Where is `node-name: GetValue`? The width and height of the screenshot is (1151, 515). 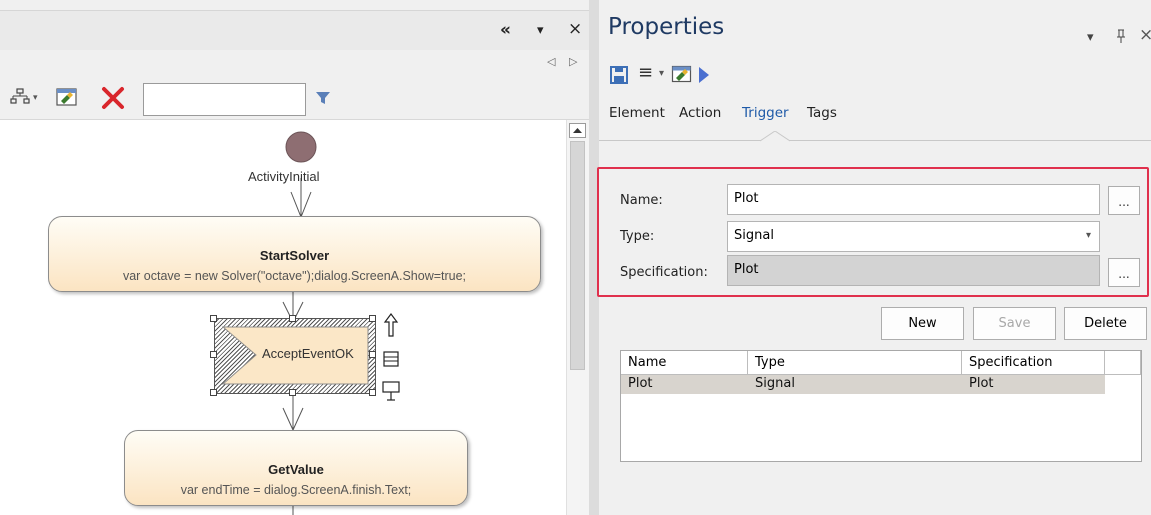
node-name: GetValue is located at coordinates (296, 469).